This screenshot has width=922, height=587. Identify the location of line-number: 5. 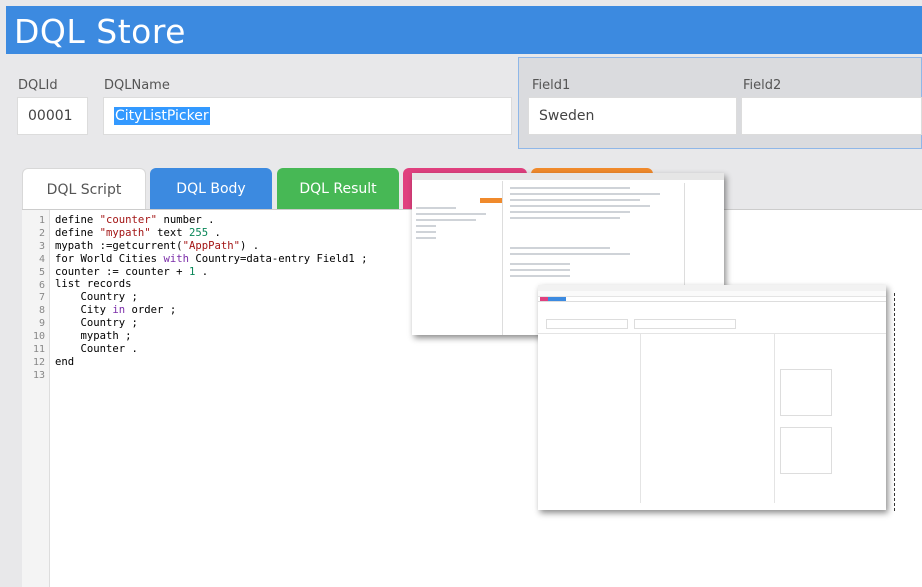
(41, 272).